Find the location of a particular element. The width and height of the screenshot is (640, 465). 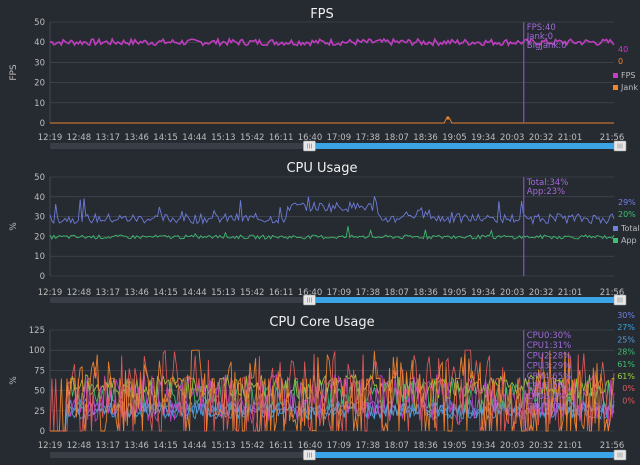

cursor-readout-label: CPU5:0% is located at coordinates (546, 387).